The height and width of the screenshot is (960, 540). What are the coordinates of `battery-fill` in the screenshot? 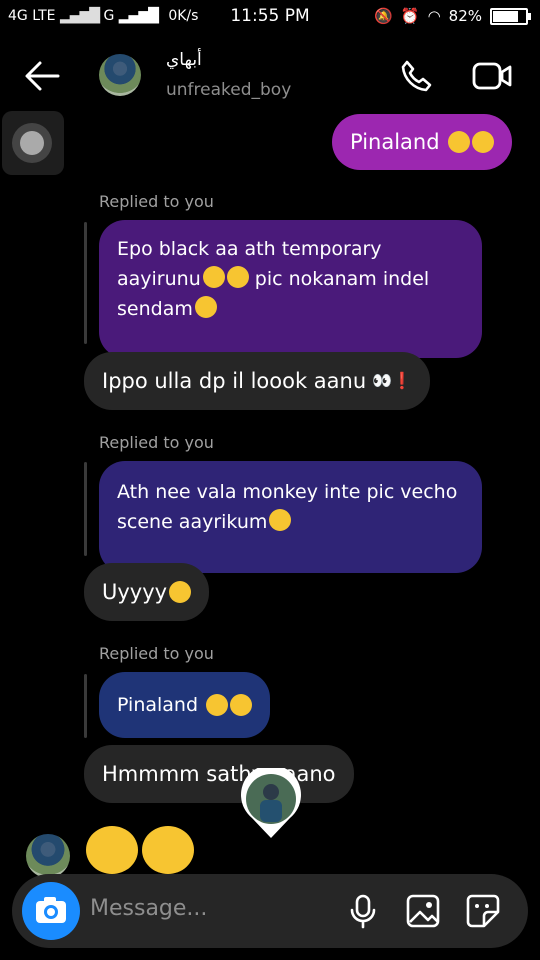 It's located at (505, 16).